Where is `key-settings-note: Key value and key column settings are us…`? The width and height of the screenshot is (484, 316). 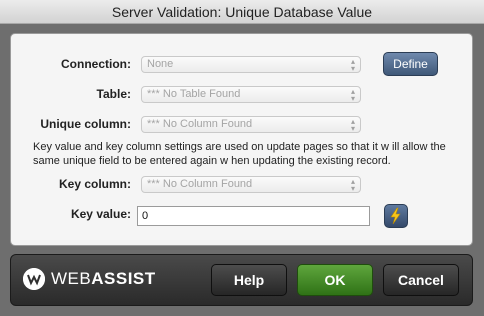 key-settings-note: Key value and key column settings are us… is located at coordinates (239, 154).